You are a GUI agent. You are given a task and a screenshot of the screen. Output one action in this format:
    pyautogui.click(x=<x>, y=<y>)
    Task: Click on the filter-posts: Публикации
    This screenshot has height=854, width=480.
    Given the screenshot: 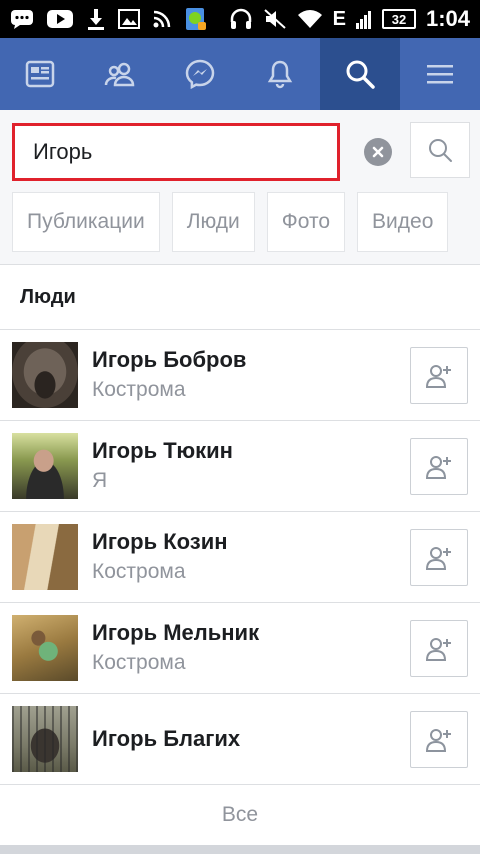 What is the action you would take?
    pyautogui.click(x=86, y=222)
    